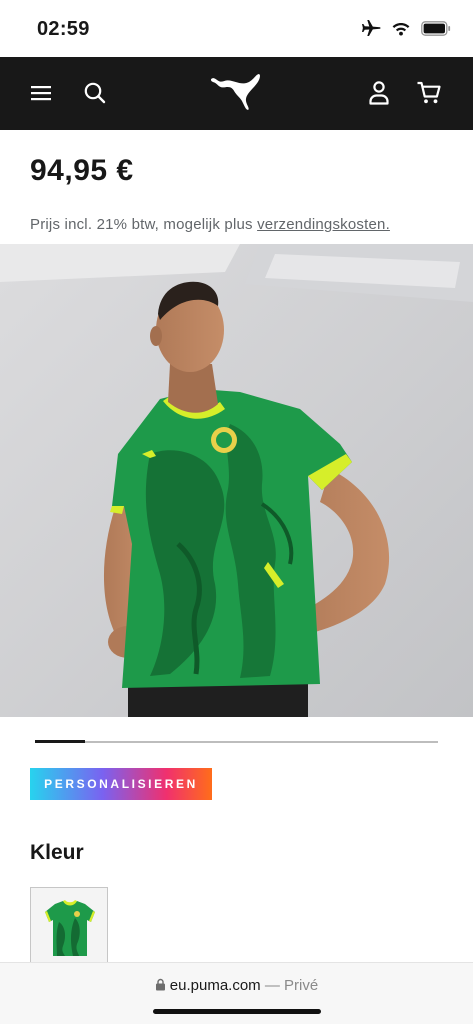 The width and height of the screenshot is (473, 1024). What do you see at coordinates (160, 984) in the screenshot?
I see `lock-icon` at bounding box center [160, 984].